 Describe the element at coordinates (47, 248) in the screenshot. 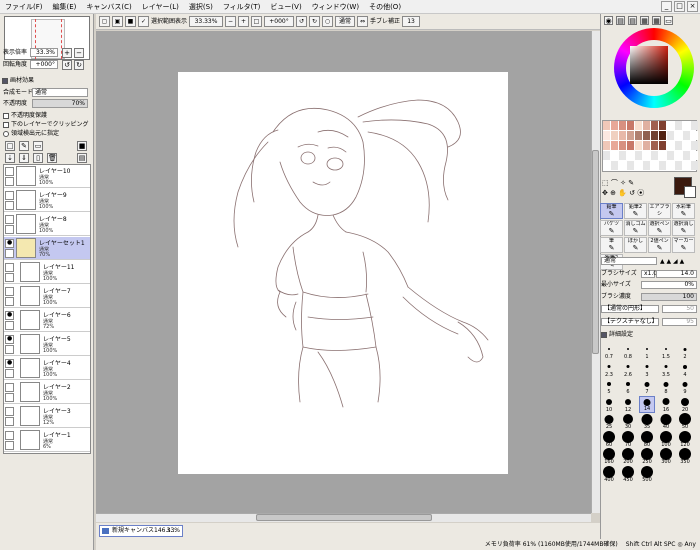

I see `layer-row: レイヤーセット1通常70%` at that location.